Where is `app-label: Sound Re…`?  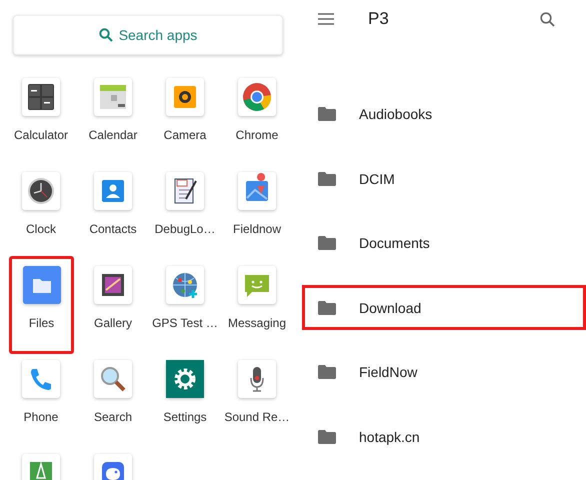
app-label: Sound Re… is located at coordinates (257, 417).